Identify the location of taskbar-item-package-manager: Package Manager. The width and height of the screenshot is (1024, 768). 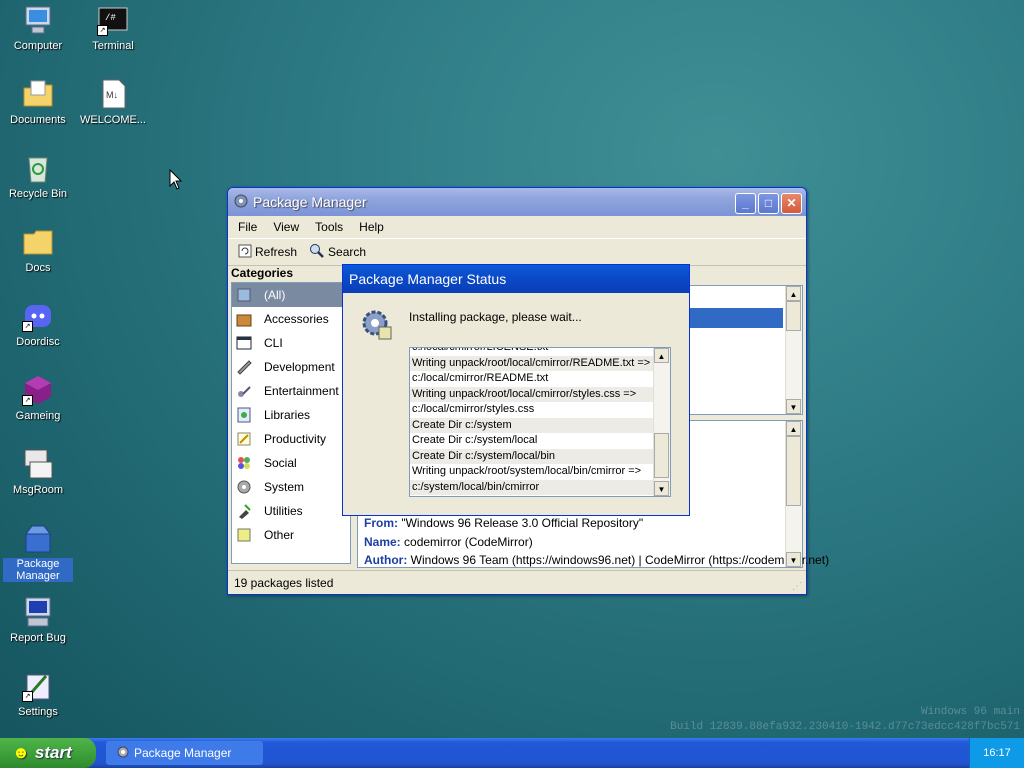
(184, 753).